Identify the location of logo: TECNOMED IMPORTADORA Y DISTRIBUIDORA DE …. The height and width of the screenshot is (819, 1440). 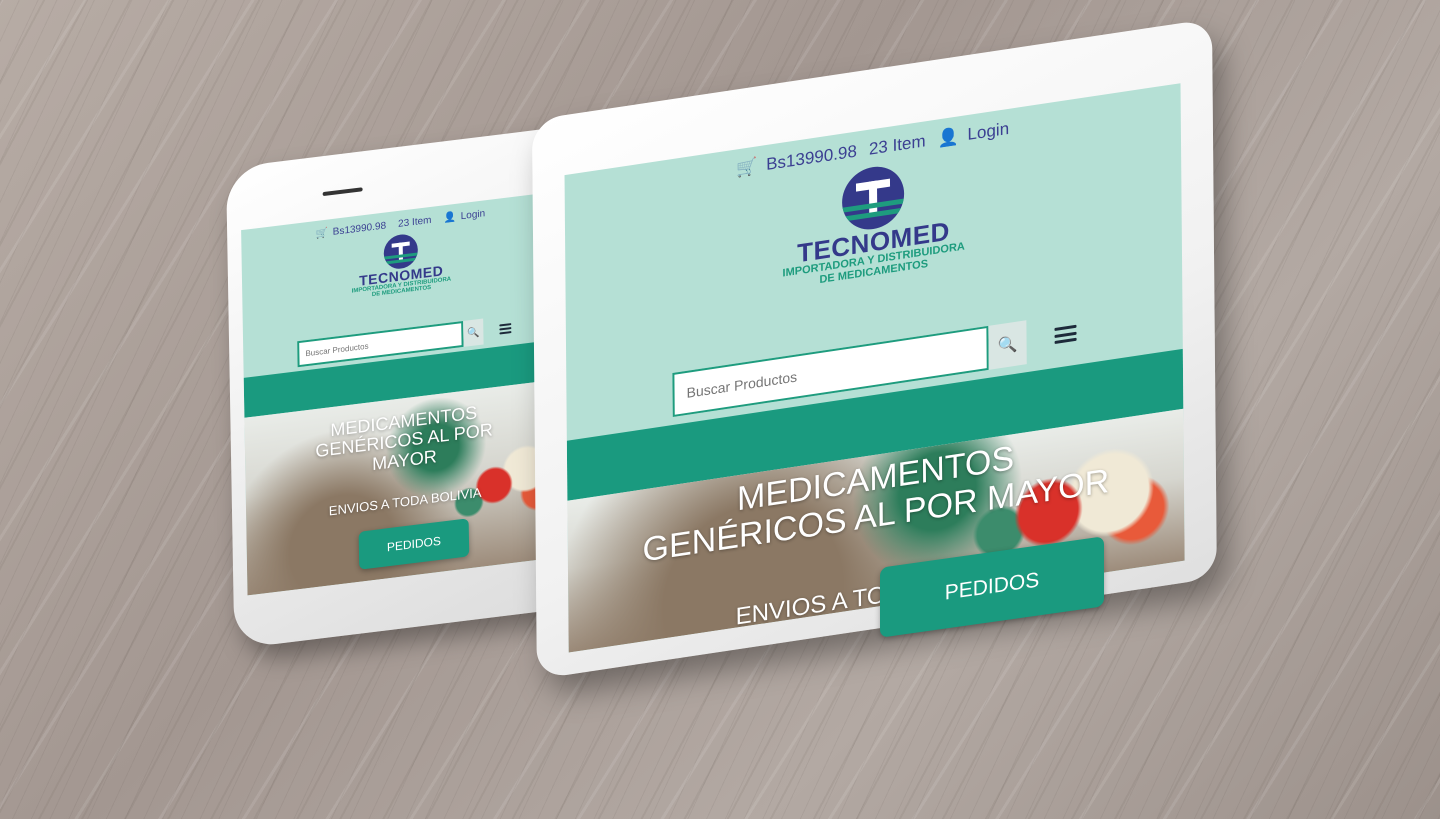
(401, 265).